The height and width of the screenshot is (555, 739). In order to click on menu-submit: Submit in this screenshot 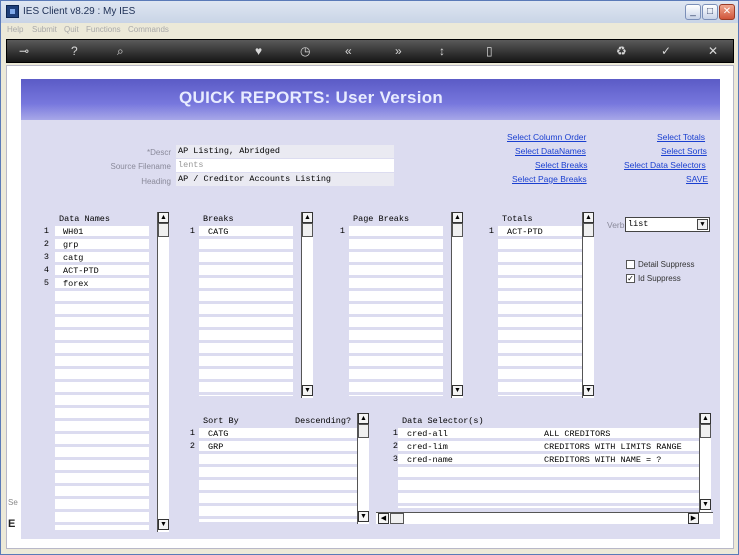, I will do `click(44, 29)`.